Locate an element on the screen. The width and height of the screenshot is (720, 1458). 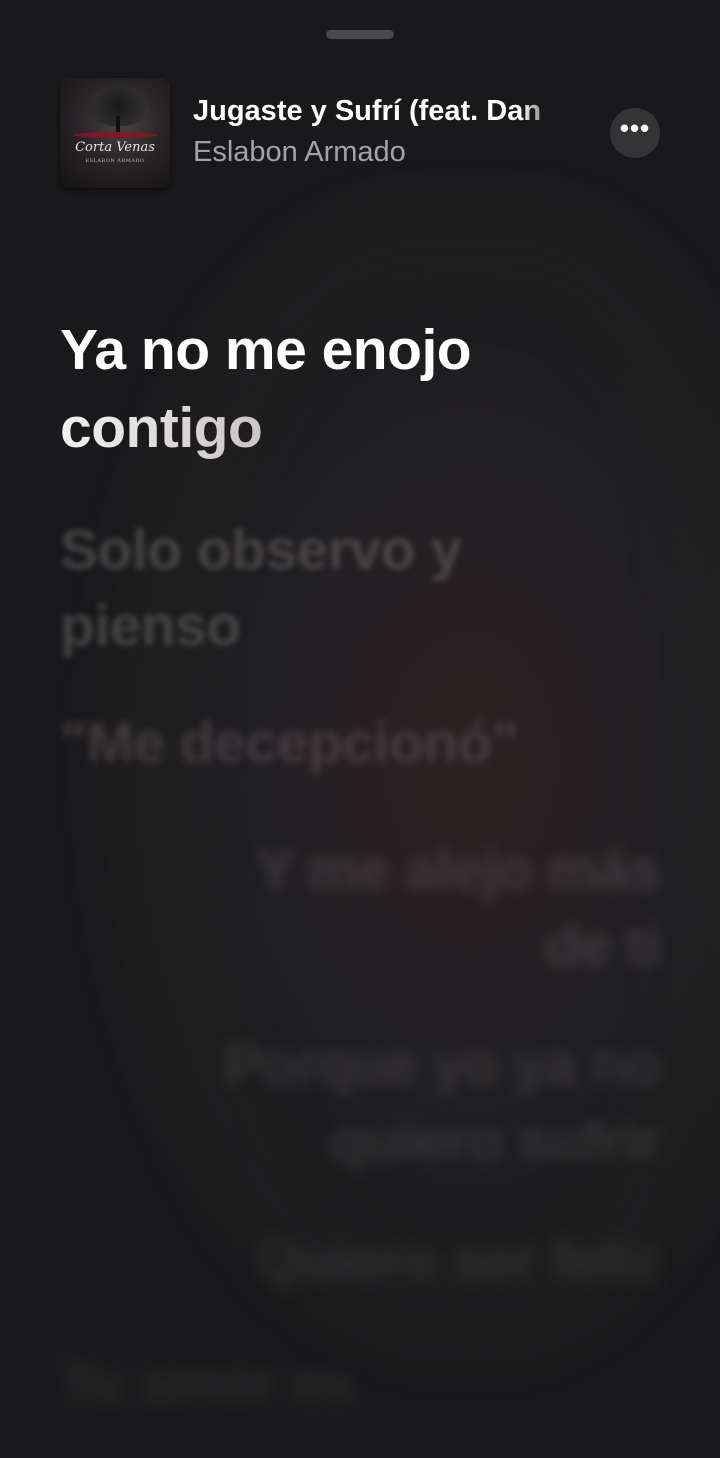
lyric-line-upcoming: Quiero ser feliz is located at coordinates (360, 1260).